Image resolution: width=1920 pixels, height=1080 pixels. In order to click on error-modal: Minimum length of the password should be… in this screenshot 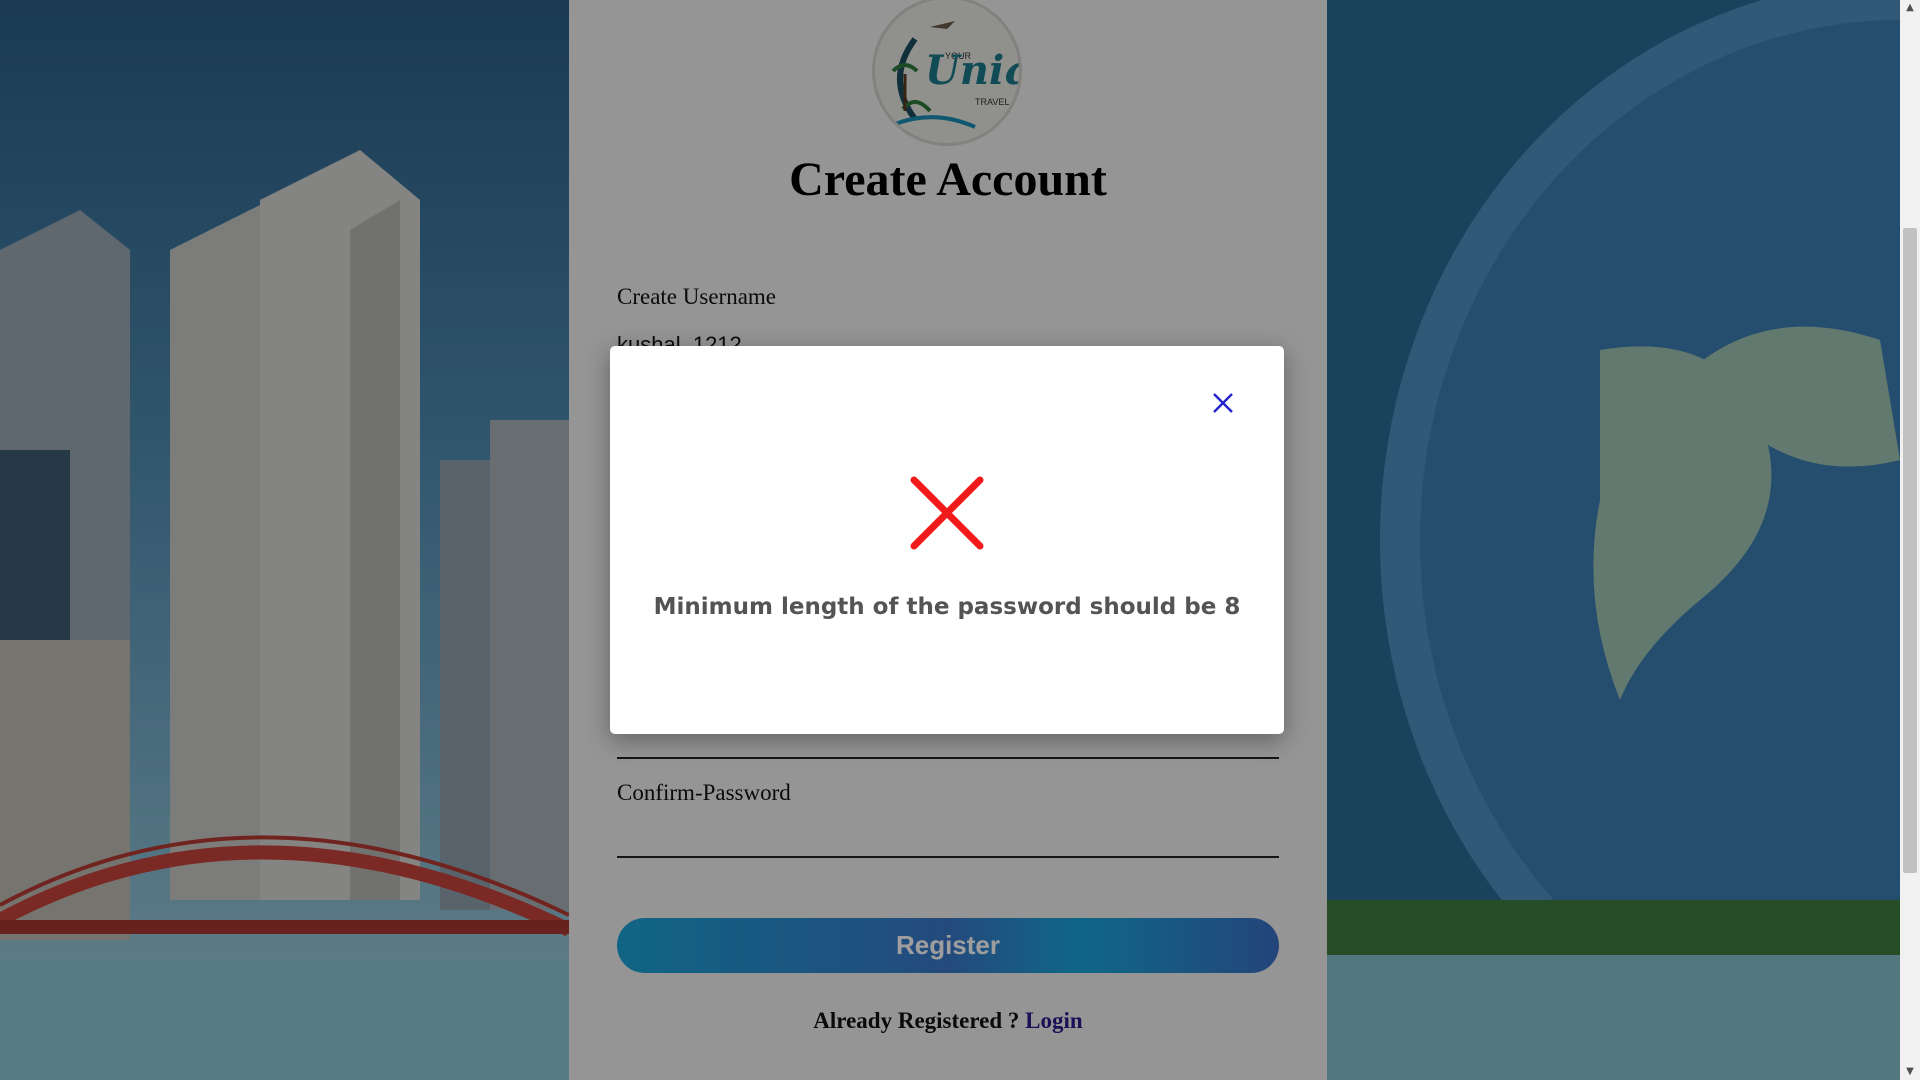, I will do `click(947, 540)`.